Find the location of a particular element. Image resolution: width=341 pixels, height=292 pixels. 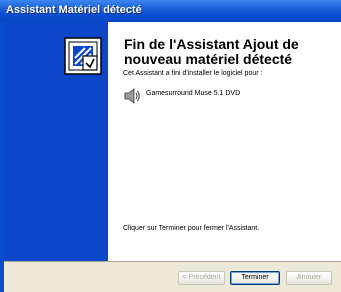

speaker-icon is located at coordinates (132, 96).